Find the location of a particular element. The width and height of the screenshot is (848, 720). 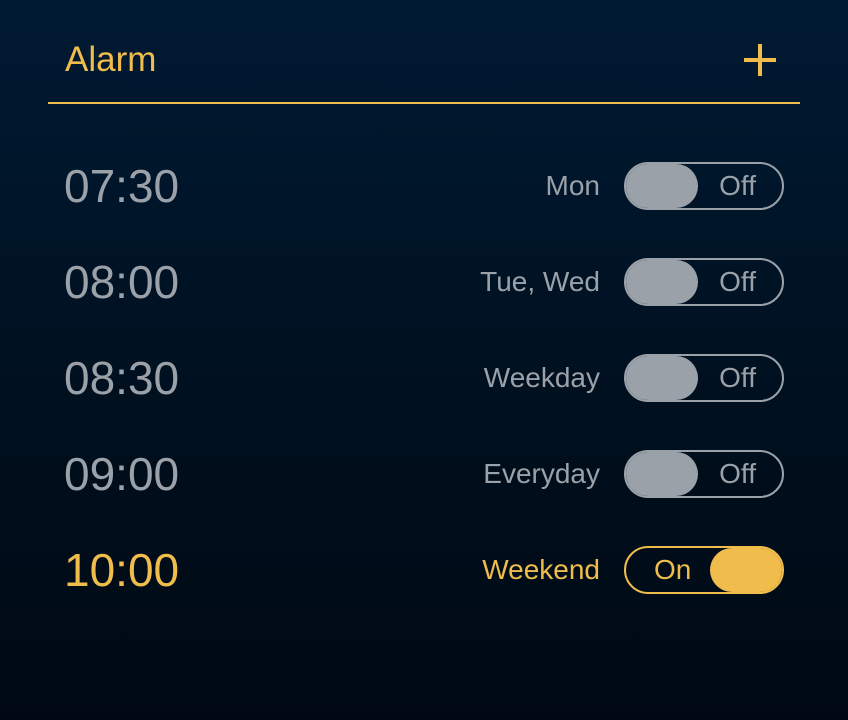

alarm-time: 08:30 is located at coordinates (122, 378).